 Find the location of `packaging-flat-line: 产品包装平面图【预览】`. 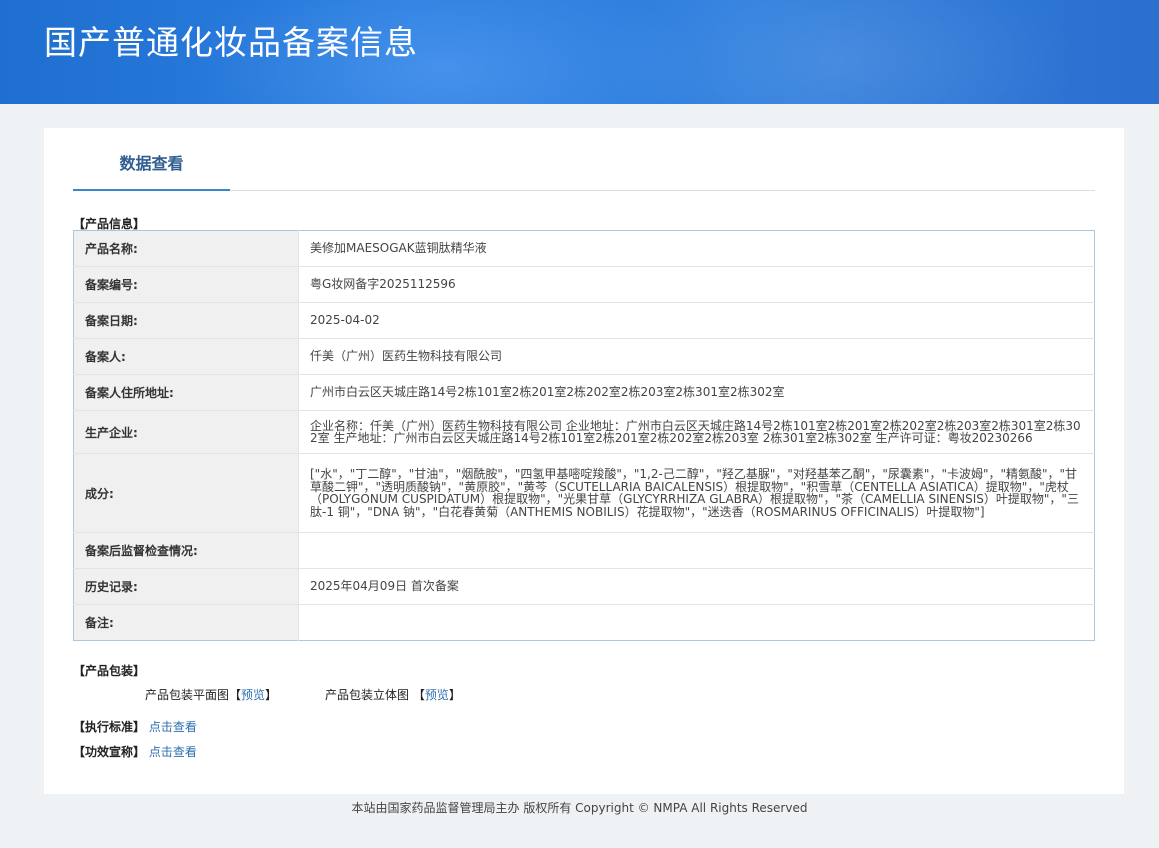

packaging-flat-line: 产品包装平面图【预览】 is located at coordinates (211, 695).